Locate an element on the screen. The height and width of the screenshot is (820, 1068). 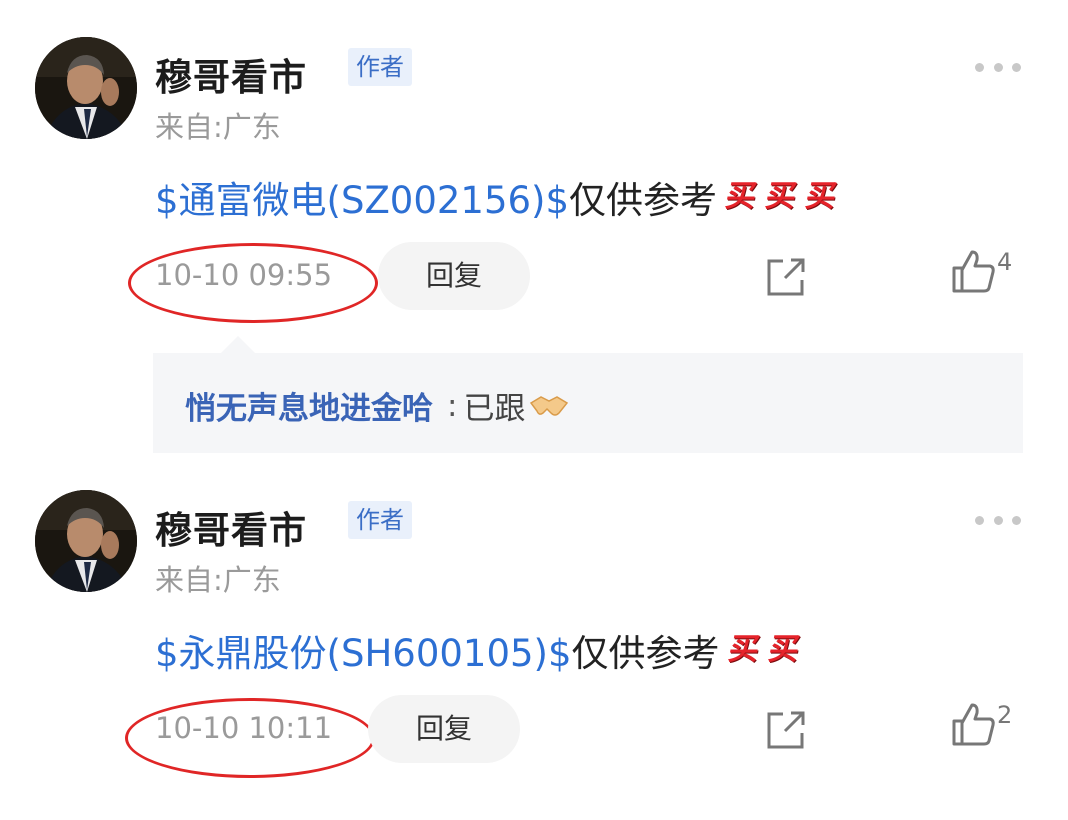
stock-link: $通富微电(SZ002156)$ is located at coordinates (362, 197).